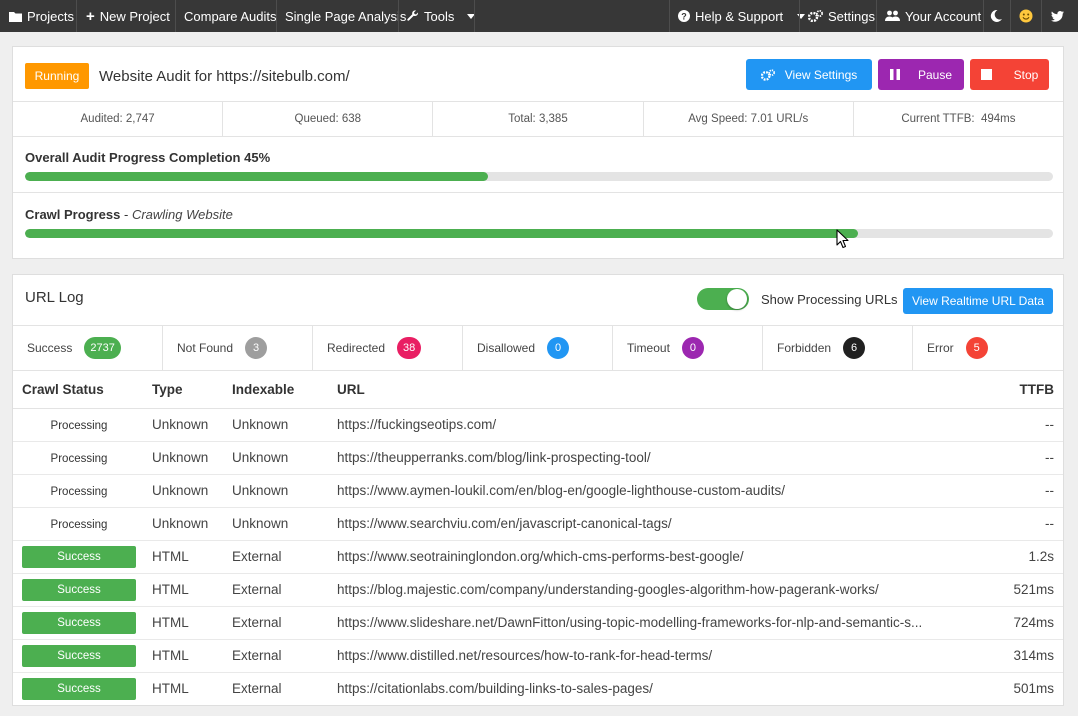 The image size is (1078, 716). What do you see at coordinates (723, 299) in the screenshot?
I see `show-processing-toggle` at bounding box center [723, 299].